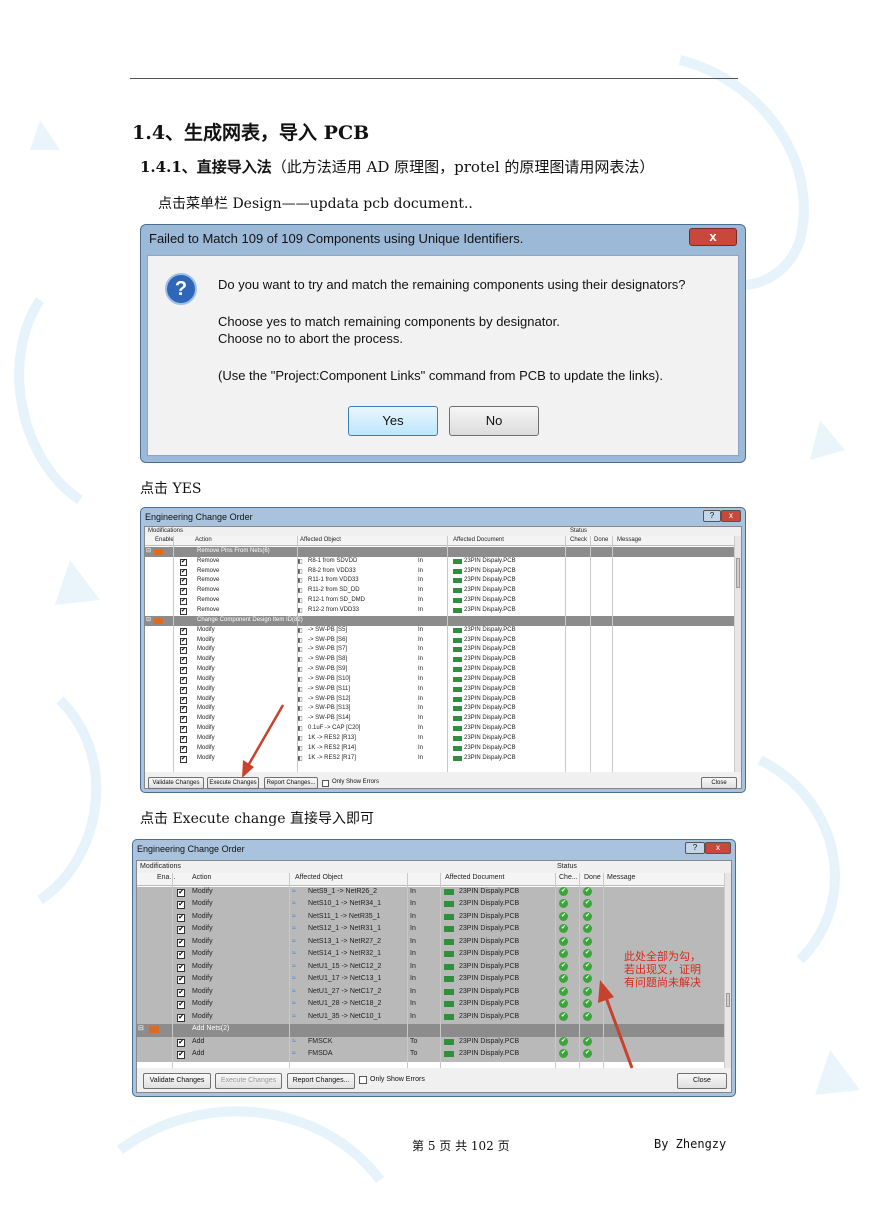 This screenshot has height=1228, width=869. I want to click on eco1-group-row: ⊟ Remove Pins From Nets(6), so click(443, 551).